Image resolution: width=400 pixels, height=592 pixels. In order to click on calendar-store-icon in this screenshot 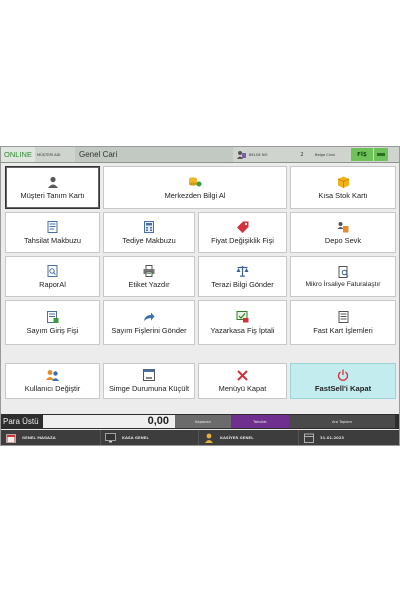, I will do `click(10, 438)`.